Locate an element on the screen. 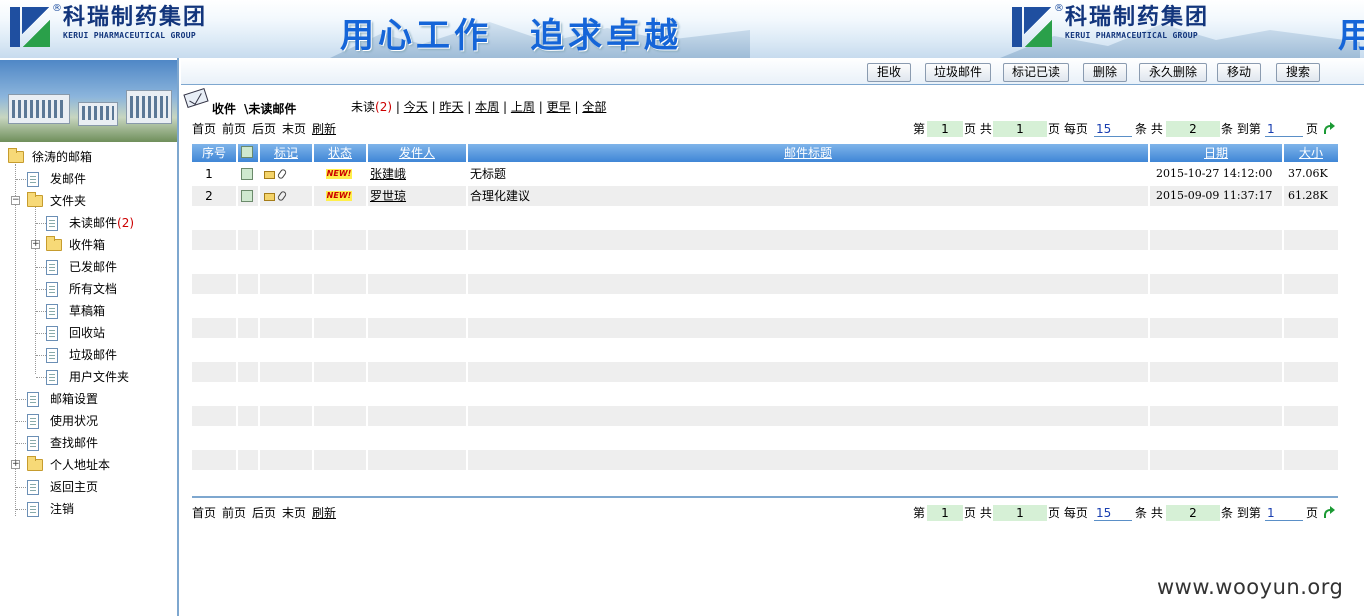  total-pages: 1 is located at coordinates (1020, 129).